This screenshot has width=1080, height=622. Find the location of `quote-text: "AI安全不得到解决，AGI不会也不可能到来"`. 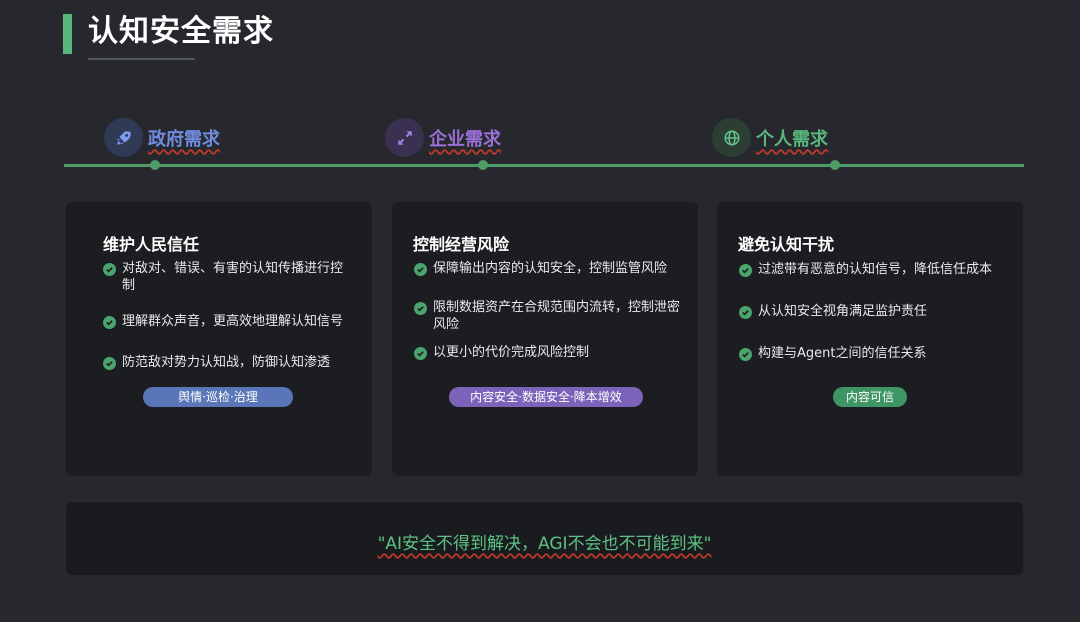

quote-text: "AI安全不得到解决，AGI不会也不可能到来" is located at coordinates (544, 544).